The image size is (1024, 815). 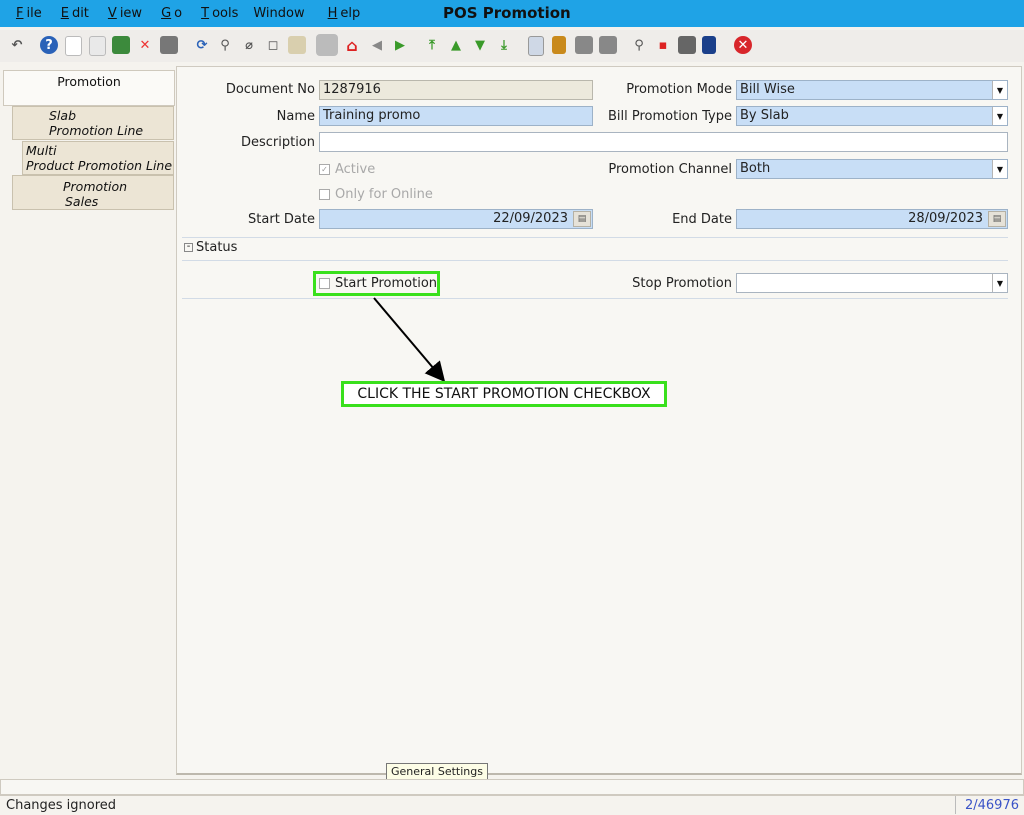 I want to click on close-window-icon: ✕, so click(x=743, y=45).